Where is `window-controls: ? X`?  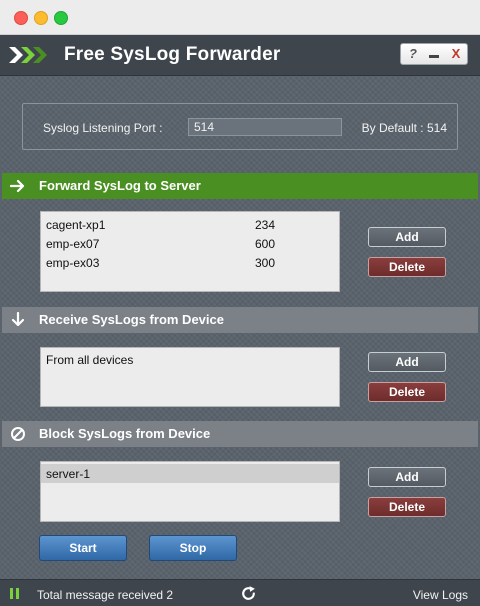 window-controls: ? X is located at coordinates (434, 54).